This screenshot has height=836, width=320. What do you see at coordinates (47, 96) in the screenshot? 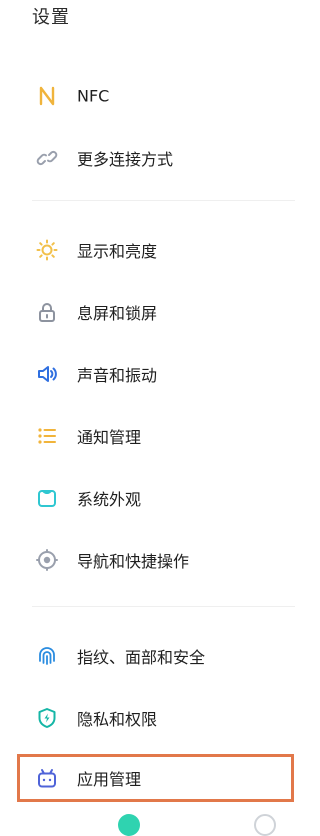
I see `nfc-icon` at bounding box center [47, 96].